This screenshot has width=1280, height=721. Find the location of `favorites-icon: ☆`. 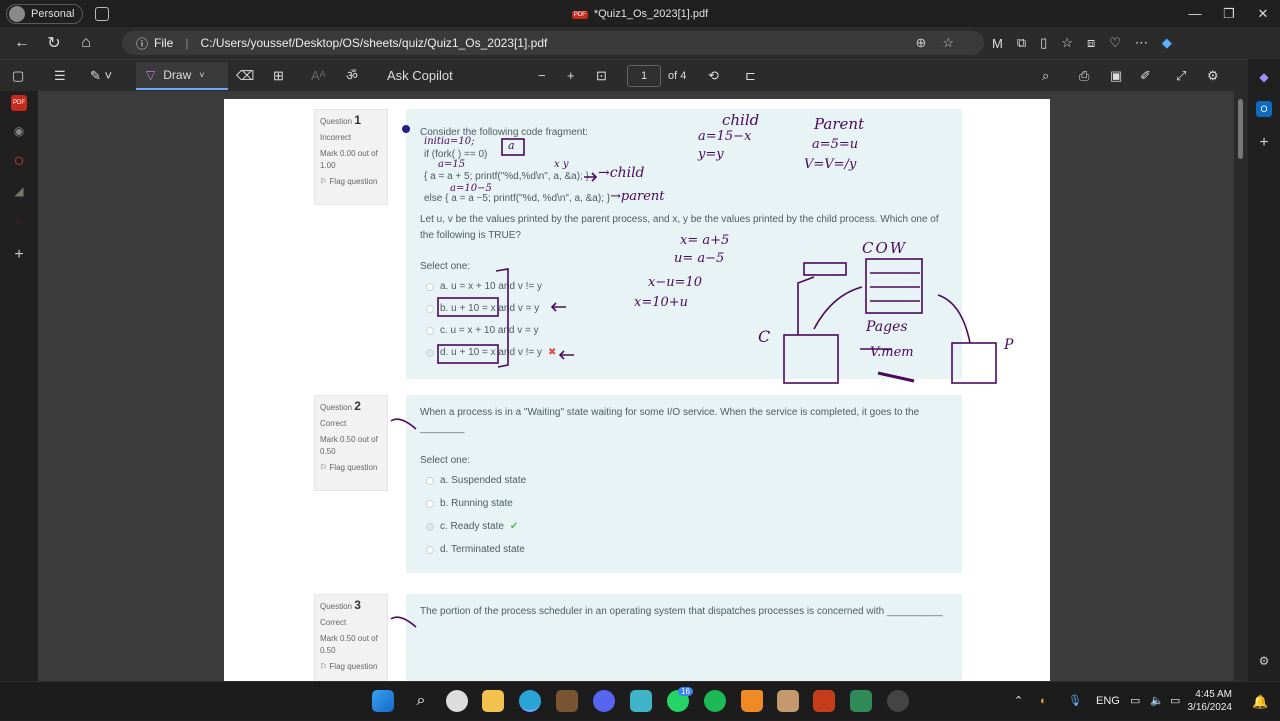

favorites-icon: ☆ is located at coordinates (1067, 43).